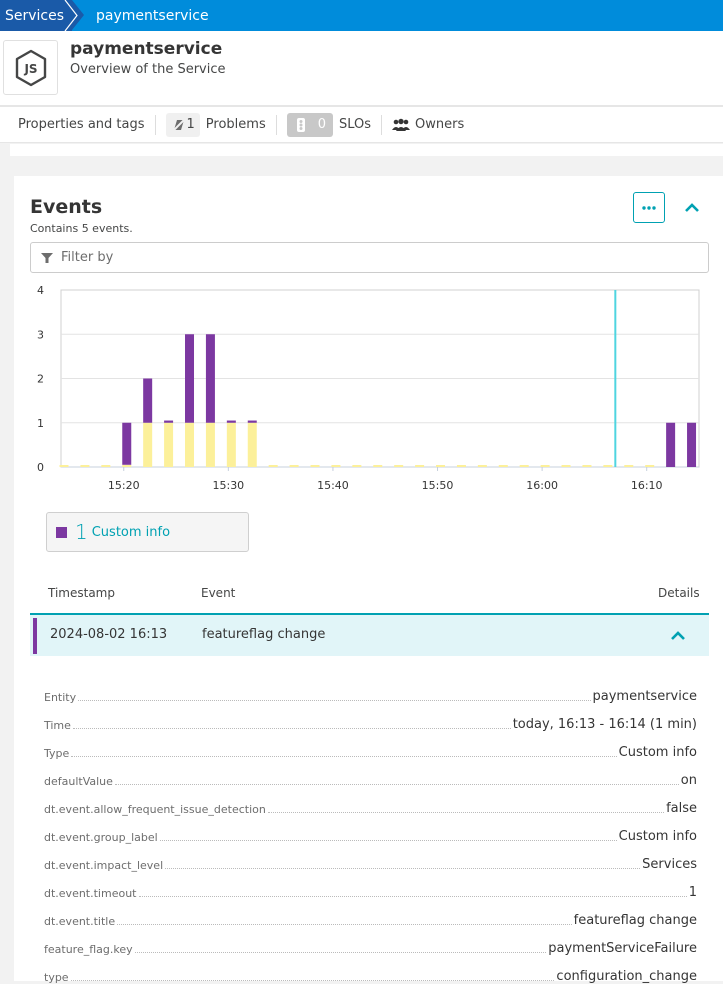 This screenshot has height=984, width=723. What do you see at coordinates (71, 15) in the screenshot?
I see `breadcrumb-separator-icon` at bounding box center [71, 15].